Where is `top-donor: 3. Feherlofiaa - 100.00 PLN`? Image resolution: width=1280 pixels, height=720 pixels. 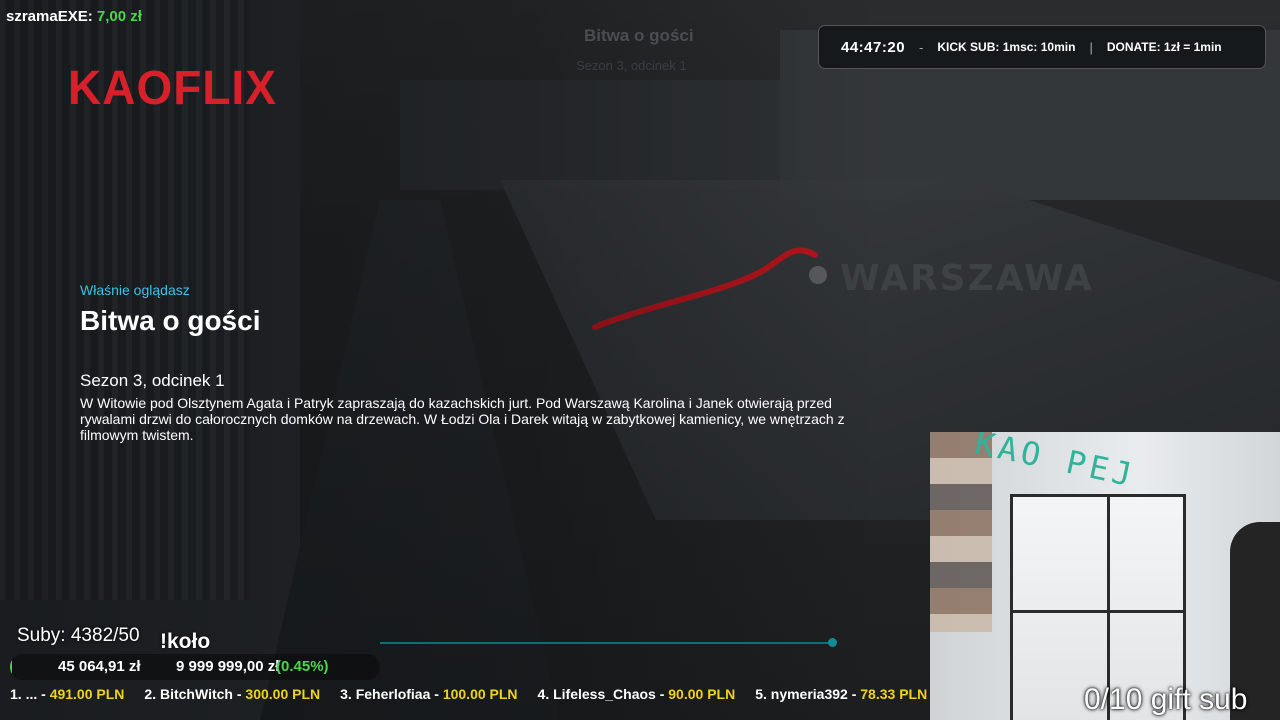
top-donor: 3. Feherlofiaa - 100.00 PLN is located at coordinates (428, 699).